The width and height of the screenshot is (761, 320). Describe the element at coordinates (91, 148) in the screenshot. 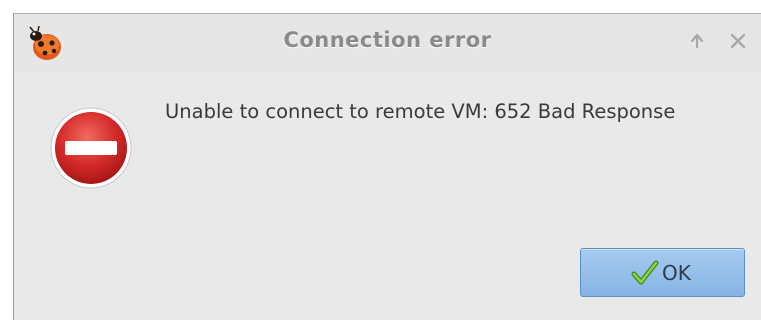

I see `error-no-entry-icon` at that location.